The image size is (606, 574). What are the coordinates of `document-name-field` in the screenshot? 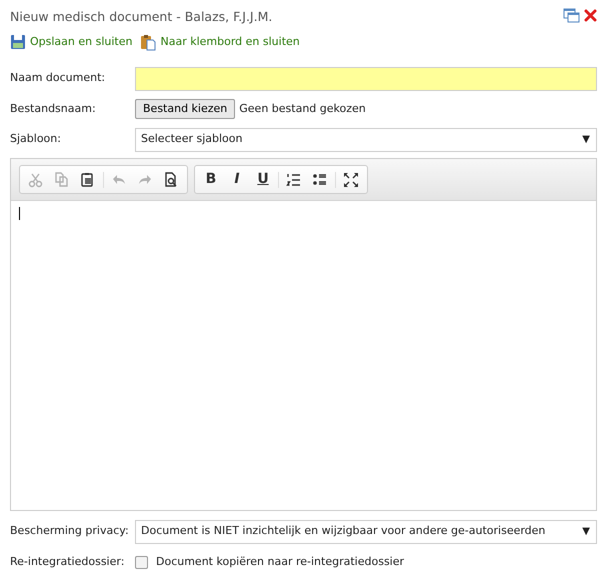 It's located at (366, 78).